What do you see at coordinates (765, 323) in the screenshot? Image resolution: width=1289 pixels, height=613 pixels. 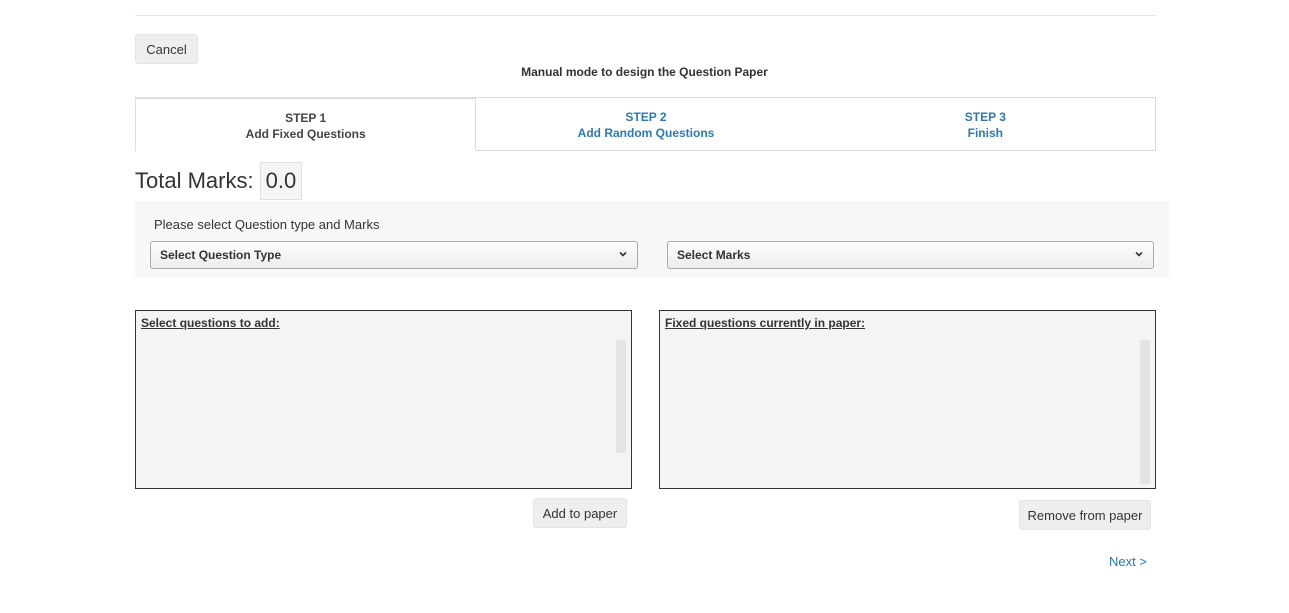 I see `fixed-questions-title: Fixed questions currently in paper:` at bounding box center [765, 323].